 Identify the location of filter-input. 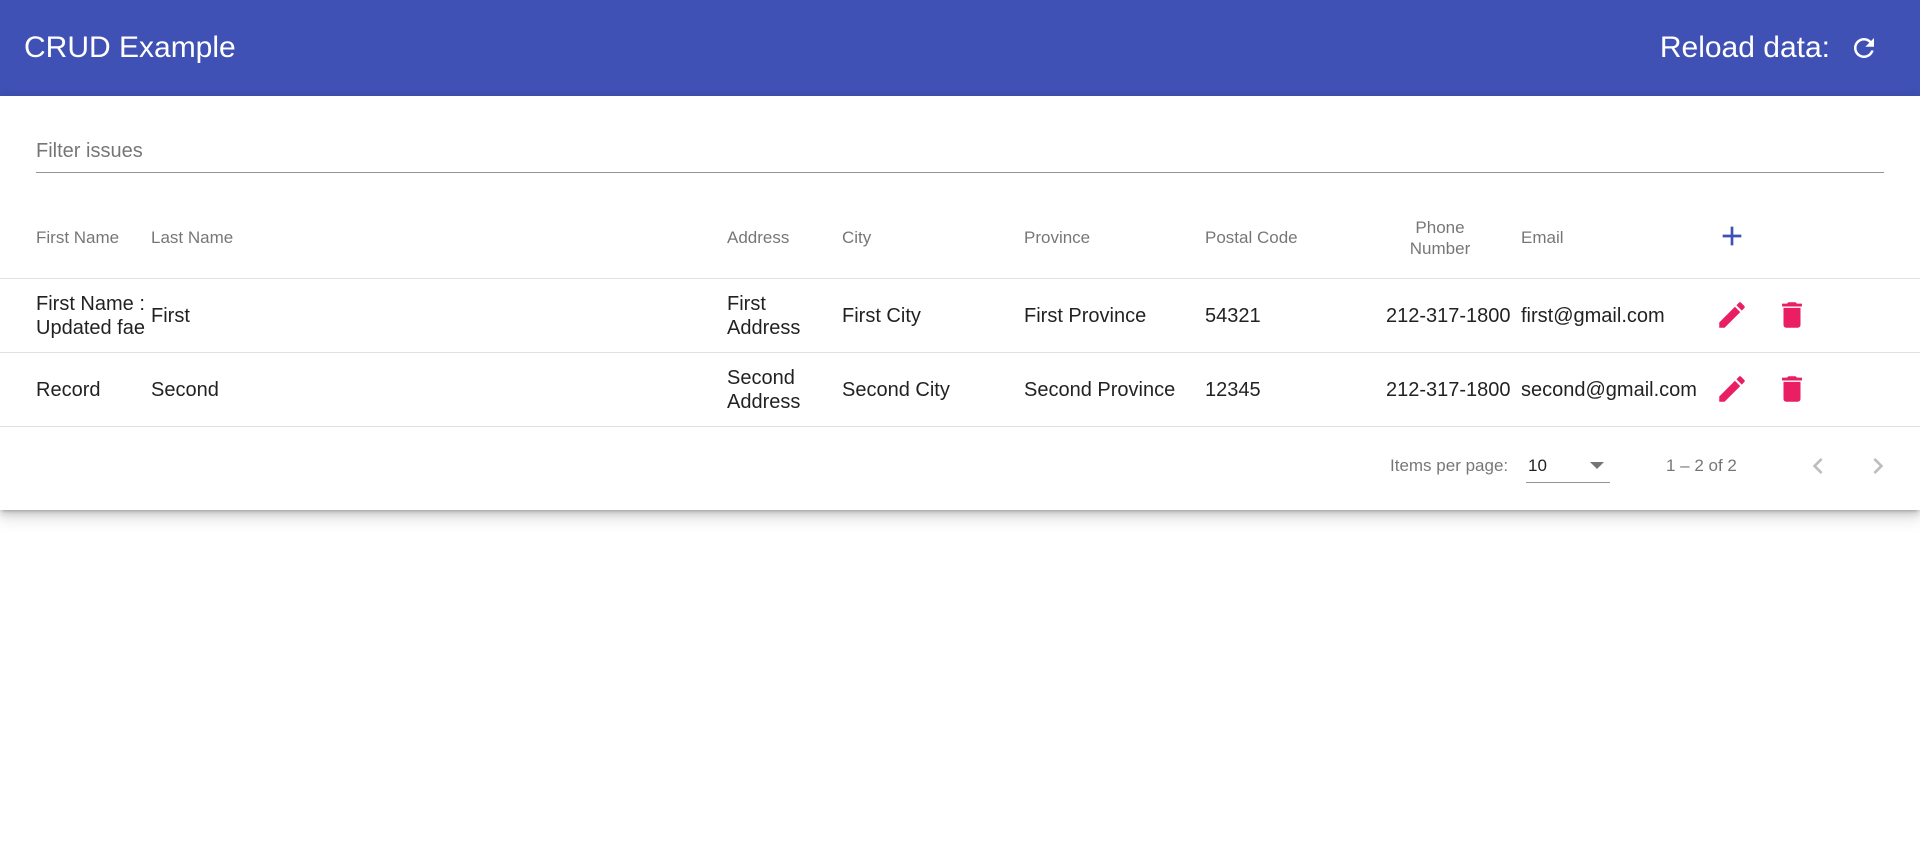
(960, 151).